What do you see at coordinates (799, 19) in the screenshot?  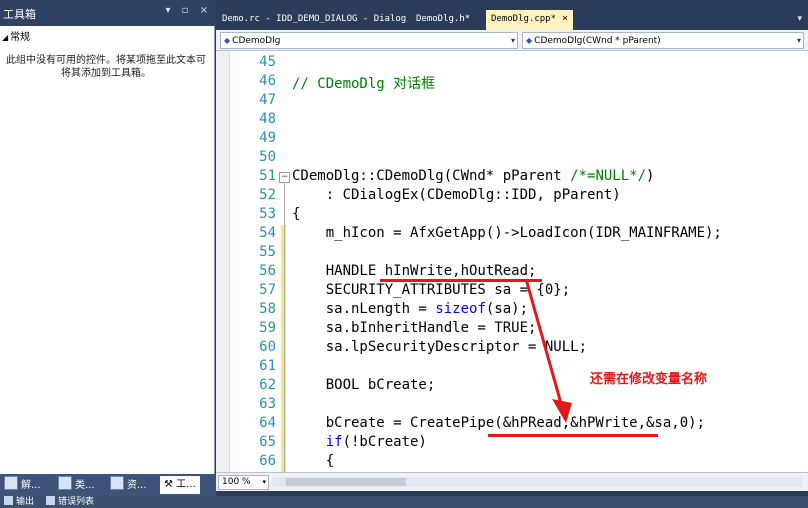 I see `tab-list-dropdown-icon: ▾` at bounding box center [799, 19].